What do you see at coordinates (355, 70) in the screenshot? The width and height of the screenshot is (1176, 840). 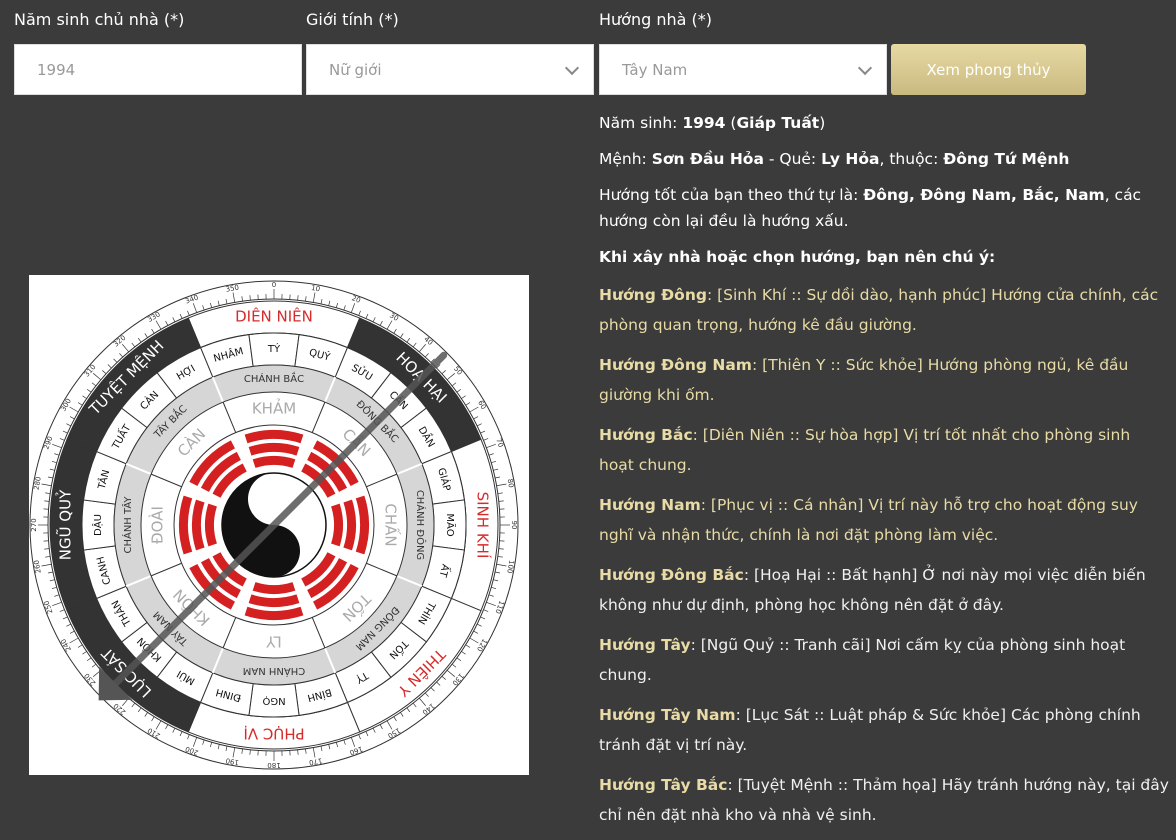 I see `gender-select-value: Nữ giới` at bounding box center [355, 70].